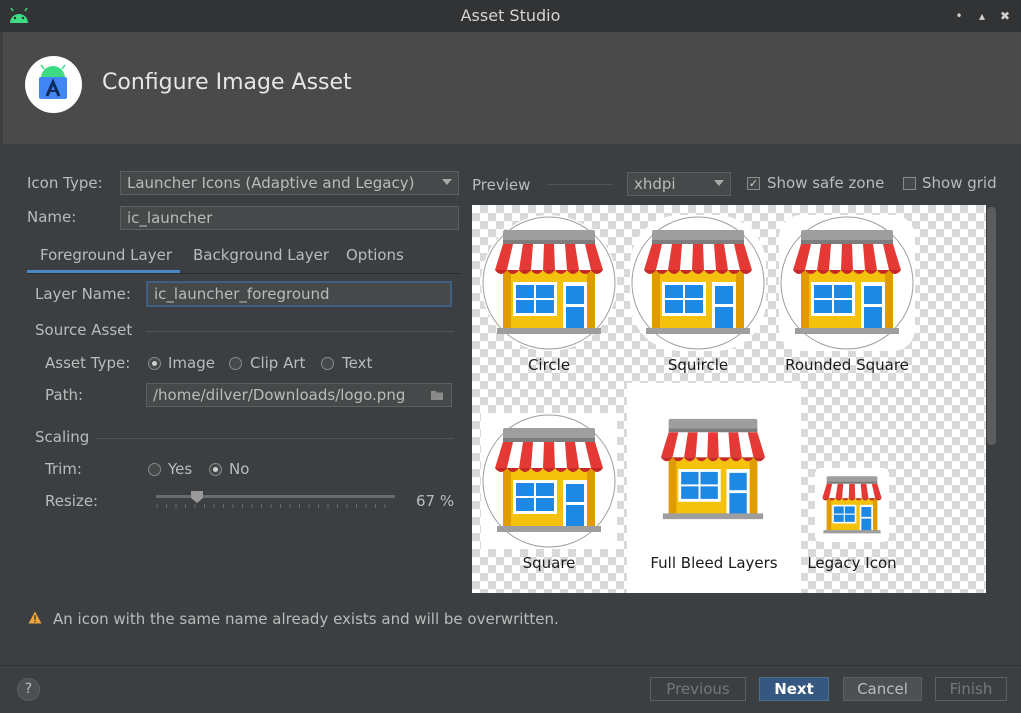 Image resolution: width=1021 pixels, height=713 pixels. What do you see at coordinates (698, 283) in the screenshot?
I see `squircle-icon-preview` at bounding box center [698, 283].